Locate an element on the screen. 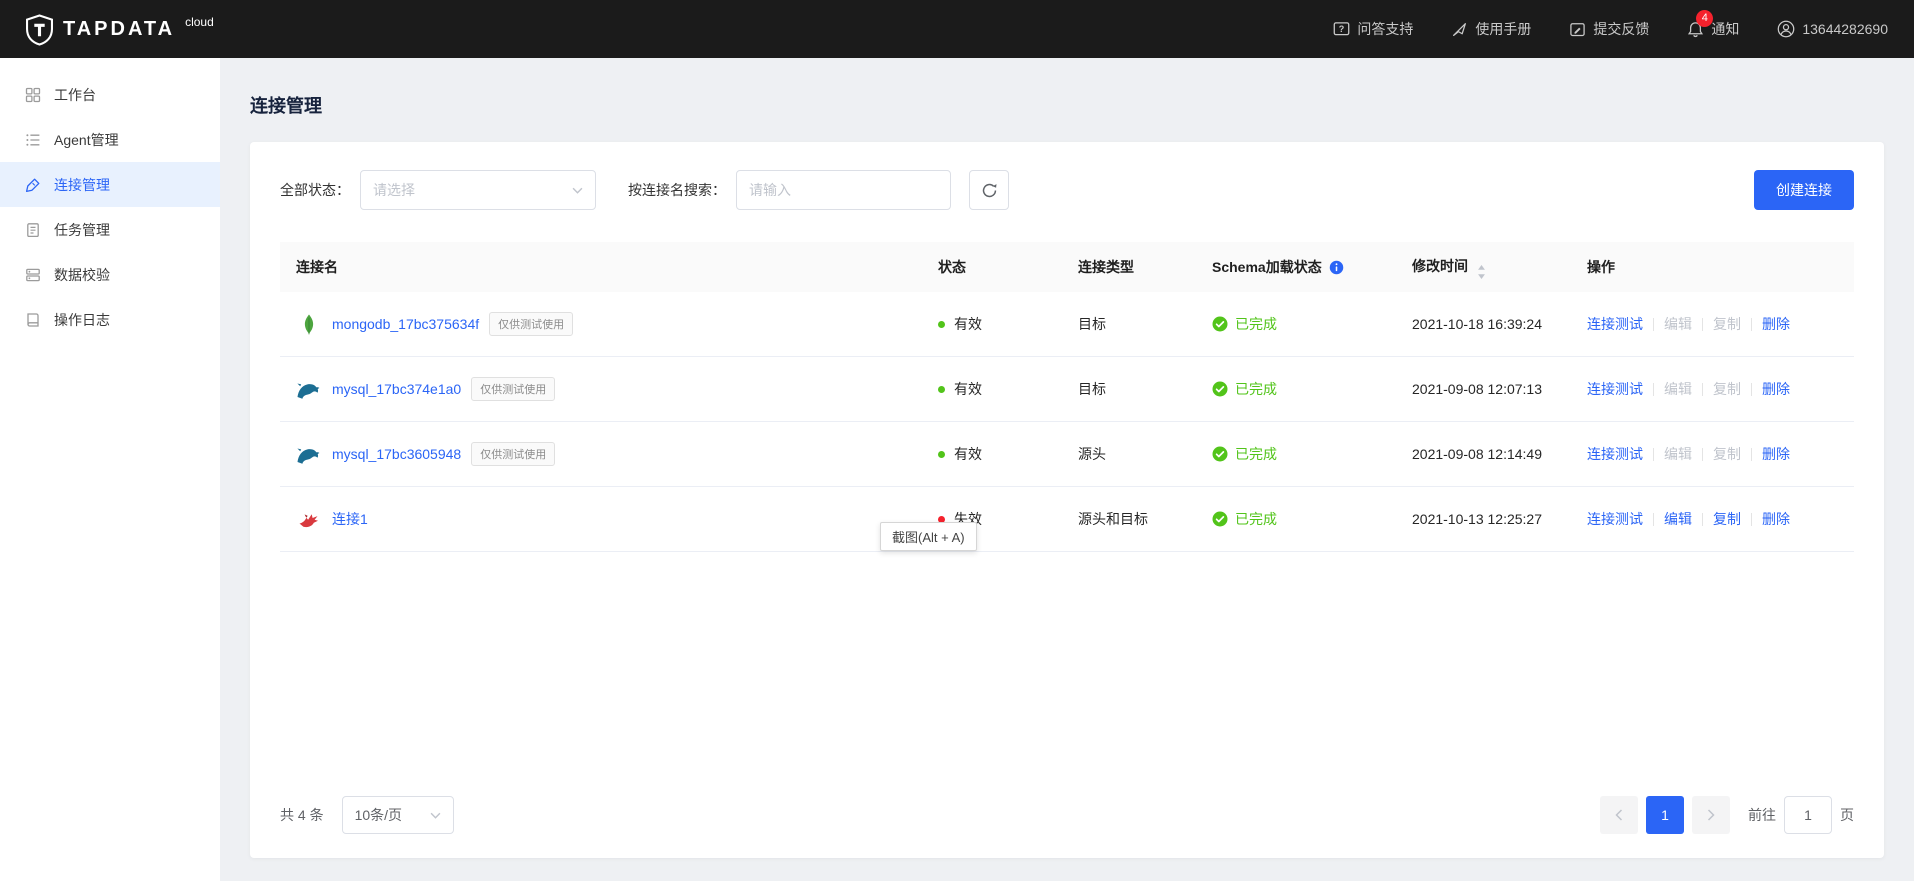 This screenshot has height=881, width=1914. status-filter-placeholder: 请选择 is located at coordinates (394, 190).